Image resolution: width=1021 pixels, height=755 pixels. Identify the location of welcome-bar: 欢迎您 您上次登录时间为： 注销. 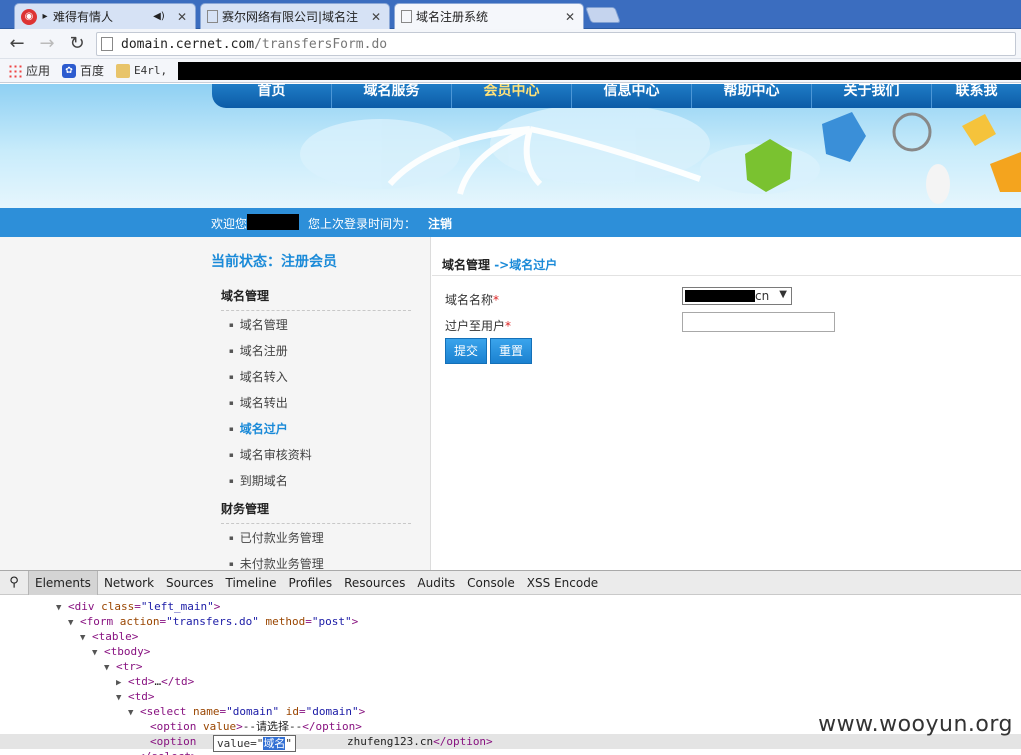
(510, 222).